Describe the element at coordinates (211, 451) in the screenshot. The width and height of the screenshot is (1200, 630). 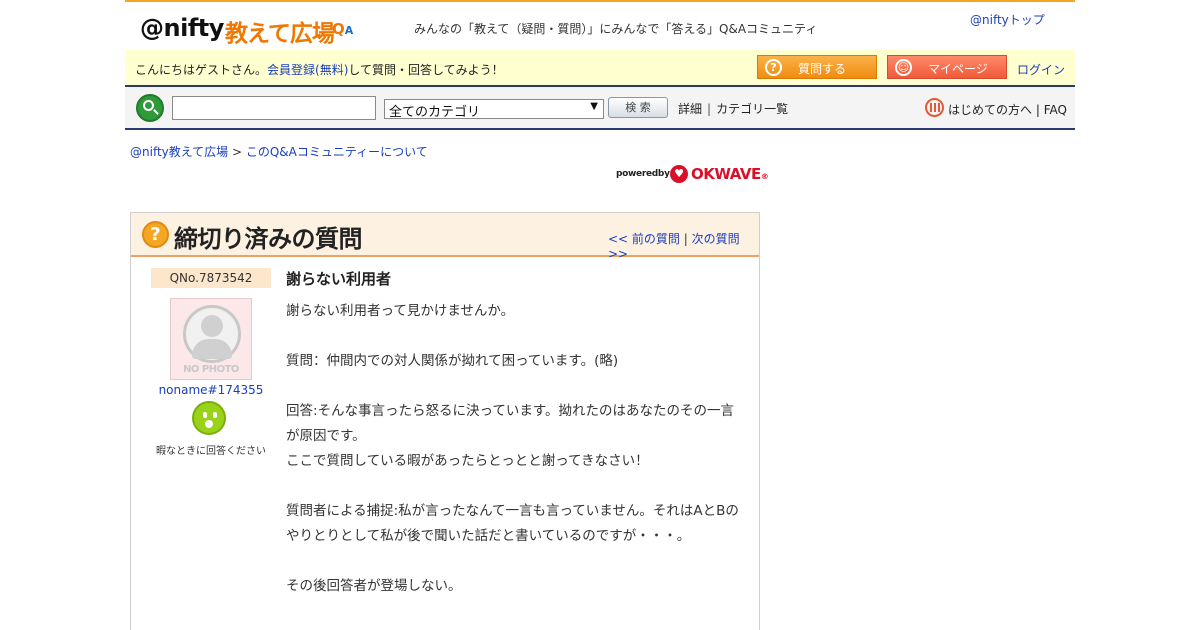
I see `user-mood-text: 暇なときに回答ください` at that location.